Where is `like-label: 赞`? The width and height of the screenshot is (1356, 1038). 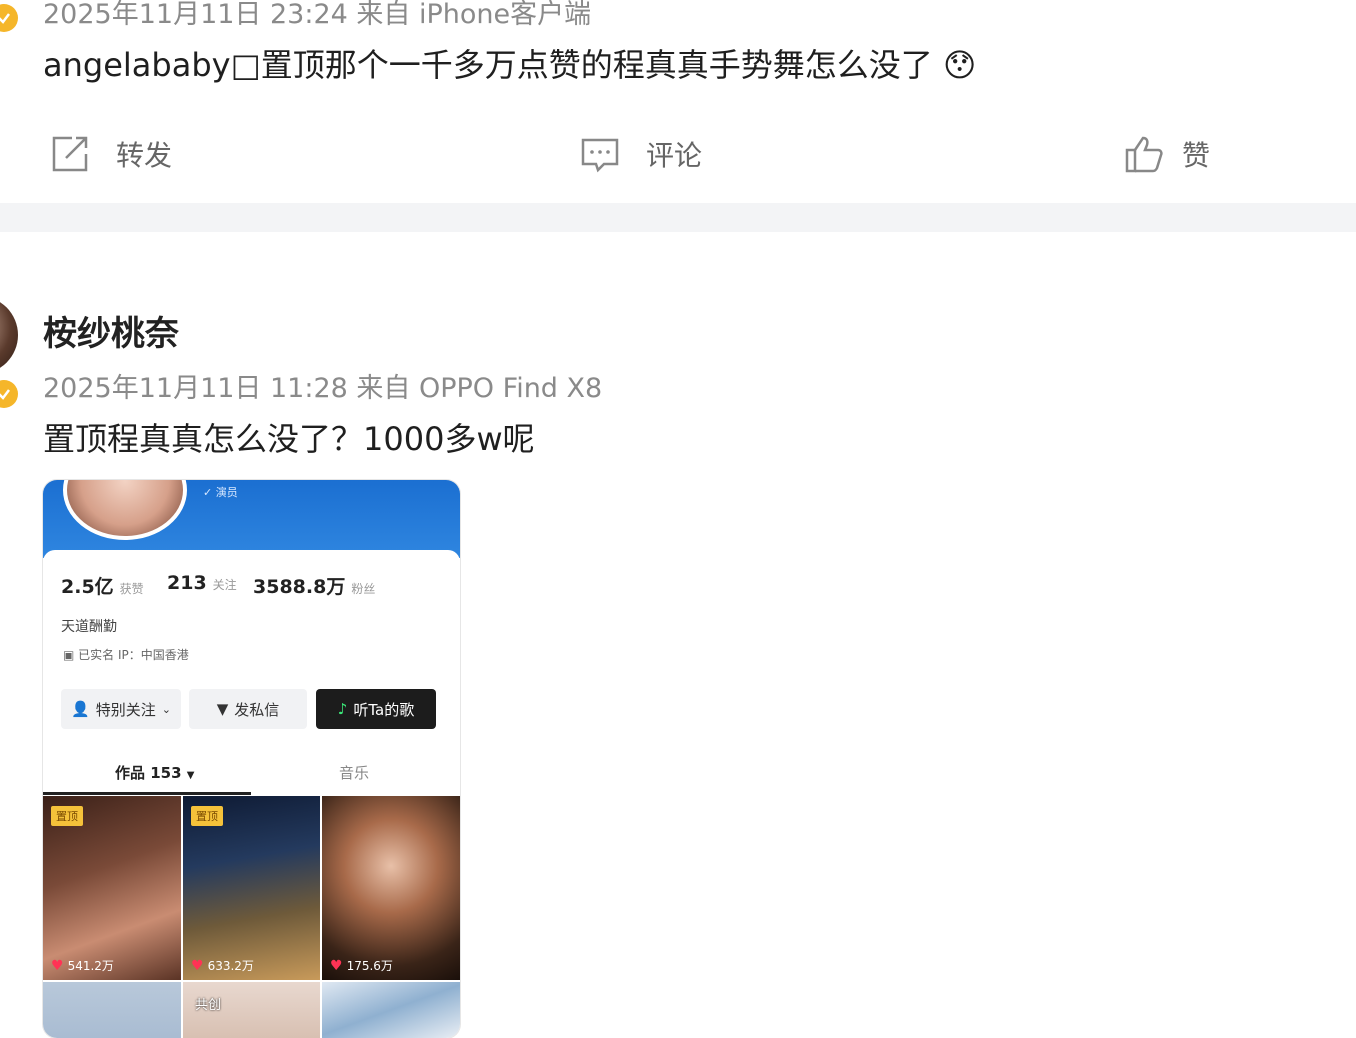 like-label: 赞 is located at coordinates (1196, 155).